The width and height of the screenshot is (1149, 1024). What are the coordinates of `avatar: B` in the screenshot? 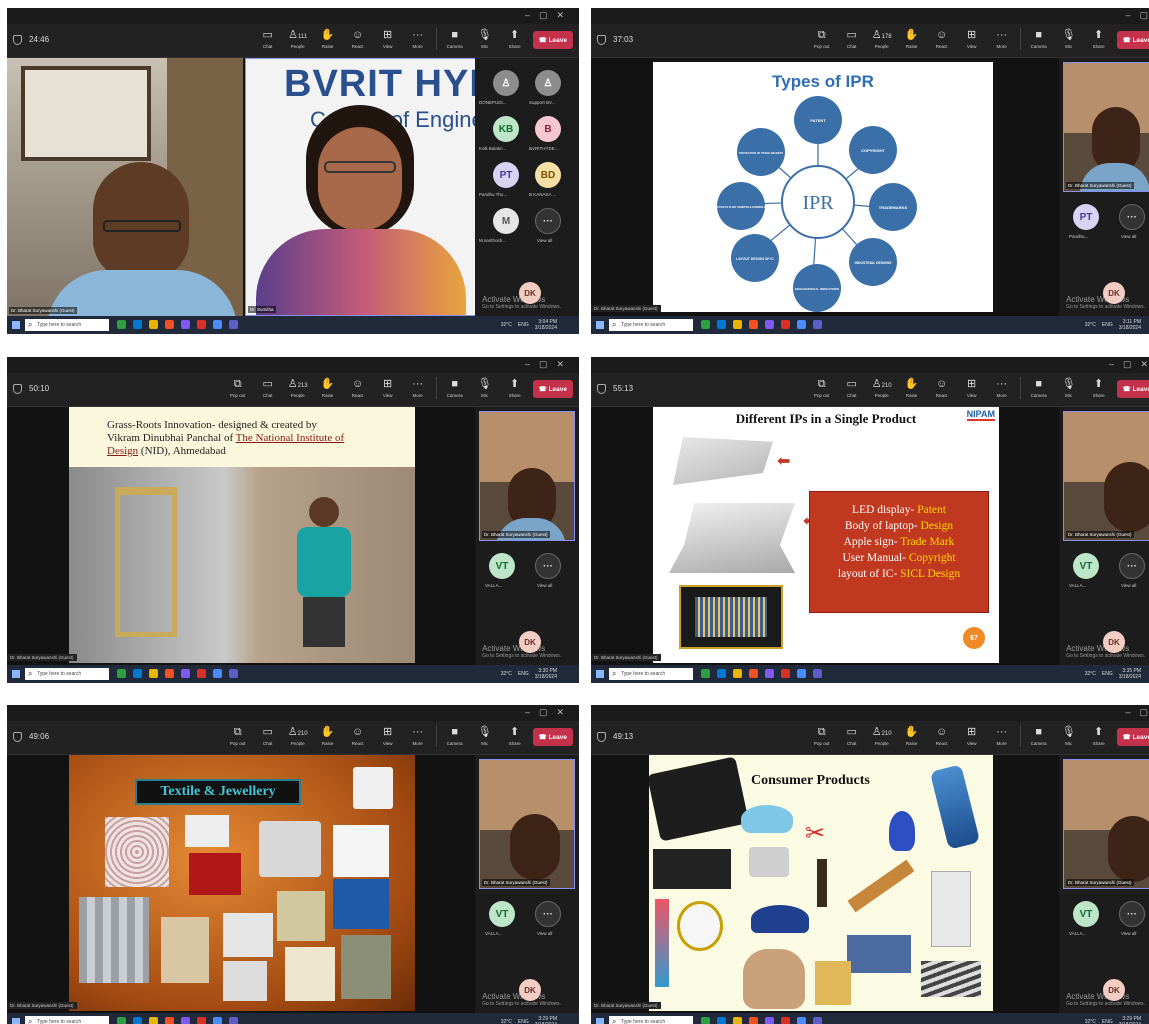 It's located at (548, 129).